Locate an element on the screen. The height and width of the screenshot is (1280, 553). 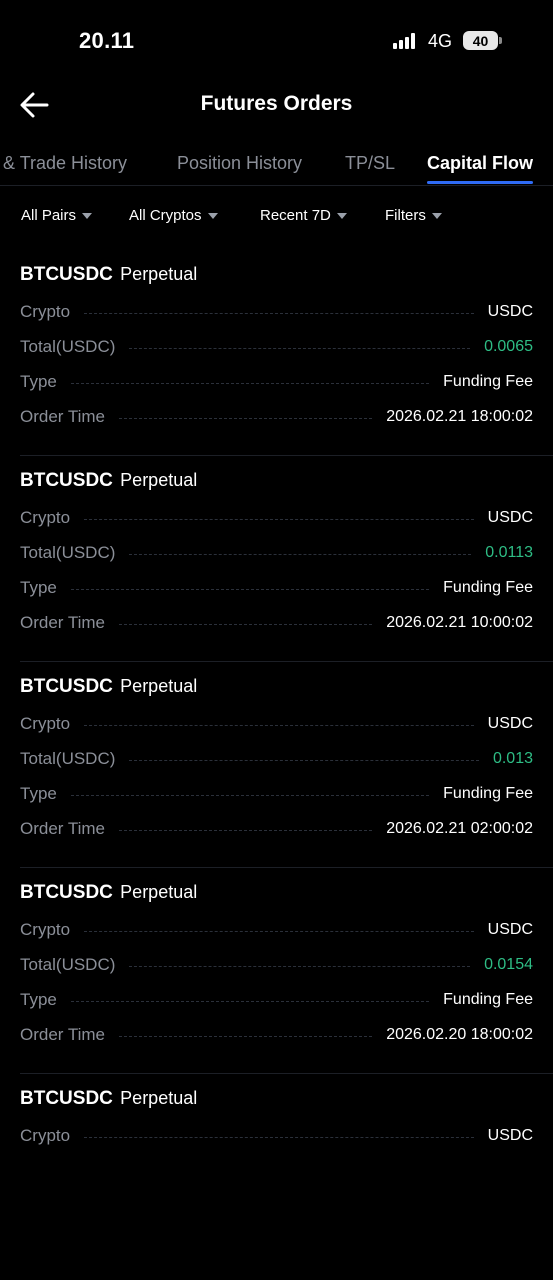
filter-all-pairs: All Pairs is located at coordinates (57, 215).